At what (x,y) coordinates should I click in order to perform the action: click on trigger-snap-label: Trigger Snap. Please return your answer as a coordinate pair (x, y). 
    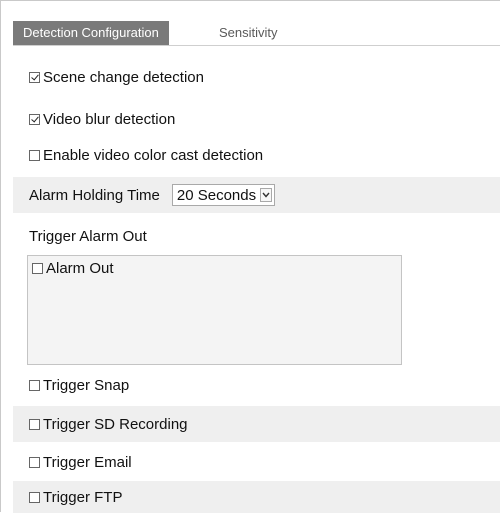
    Looking at the image, I should click on (86, 385).